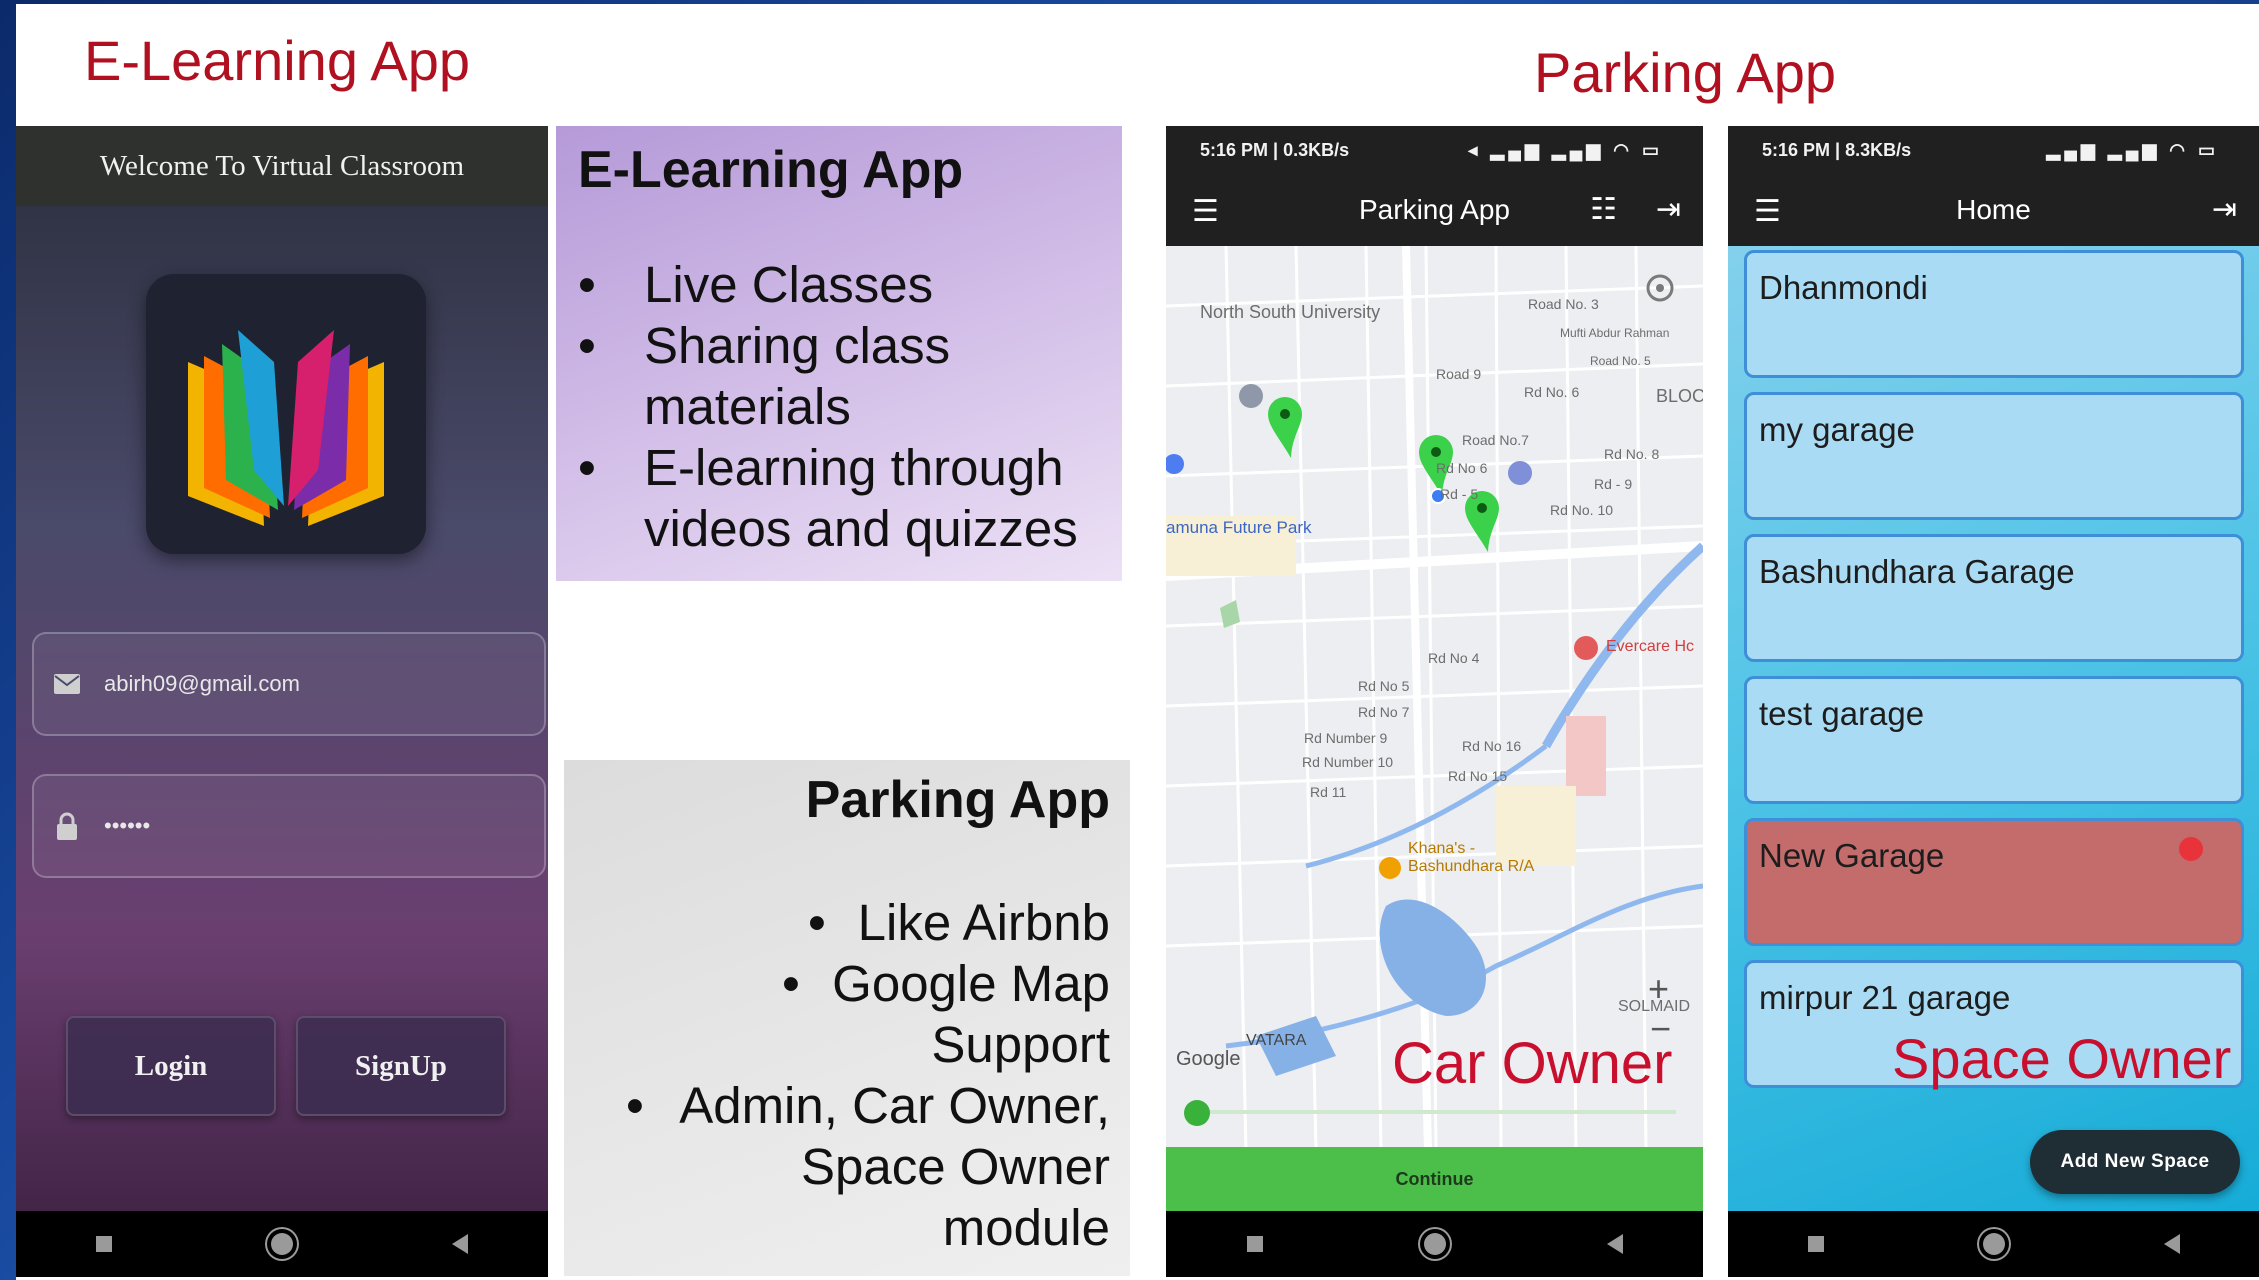 Image resolution: width=2259 pixels, height=1280 pixels. What do you see at coordinates (1384, 686) in the screenshot?
I see `map-label: Rd No 5` at bounding box center [1384, 686].